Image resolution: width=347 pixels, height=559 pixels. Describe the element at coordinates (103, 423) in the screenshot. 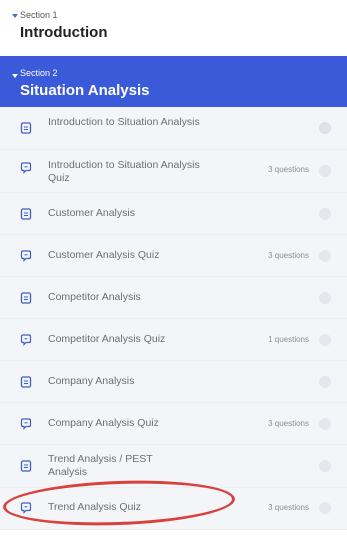

I see `quiz-title: Company Analysis Quiz` at that location.